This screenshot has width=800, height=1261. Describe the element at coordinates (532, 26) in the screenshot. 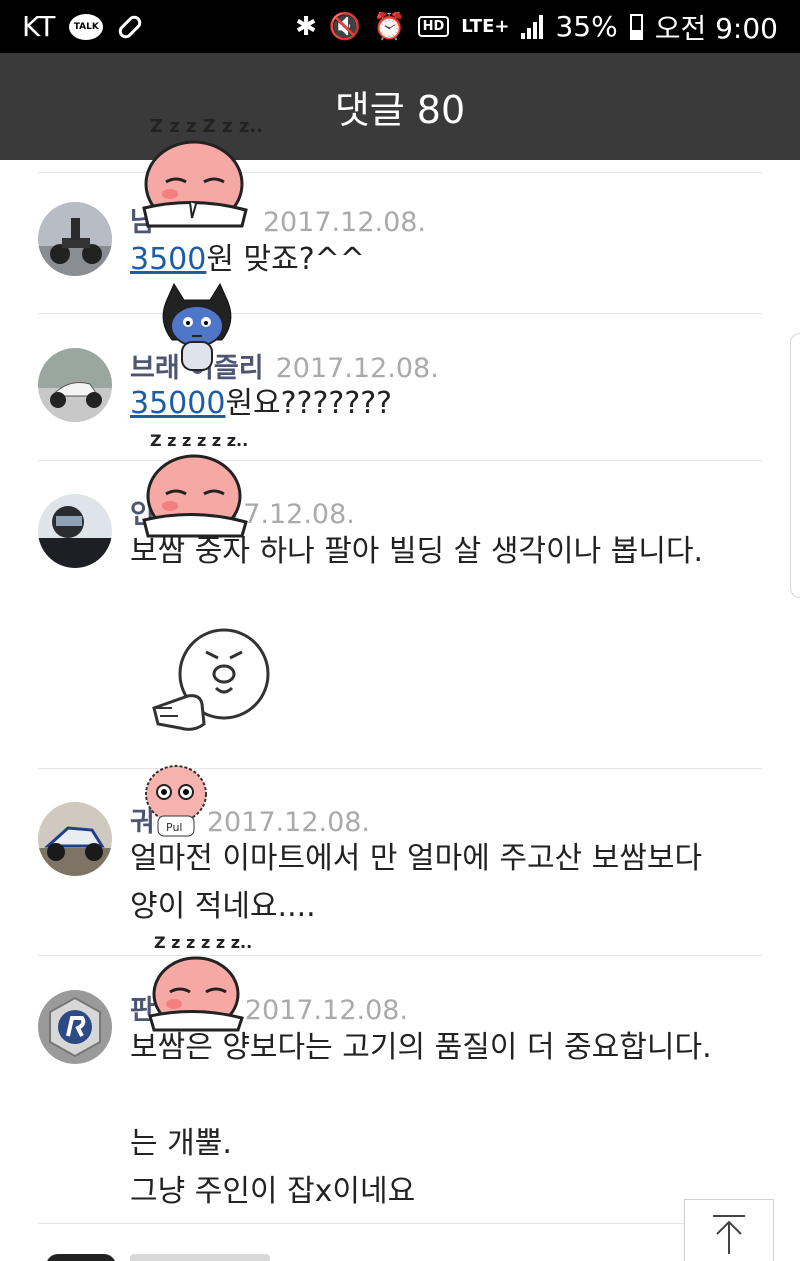

I see `signal-icon` at that location.